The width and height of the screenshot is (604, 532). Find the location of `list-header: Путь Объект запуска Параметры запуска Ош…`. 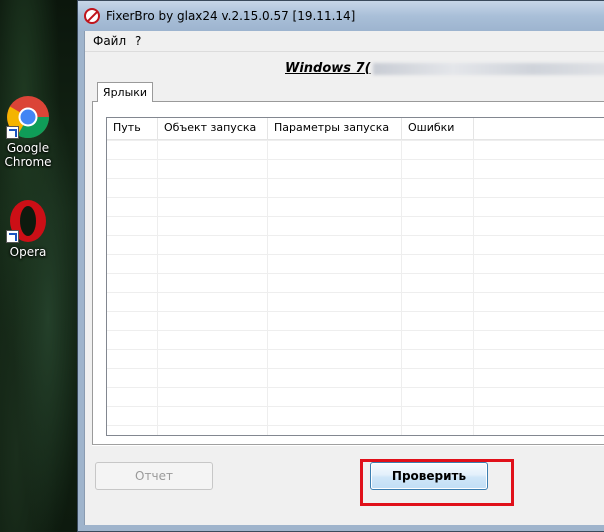

list-header: Путь Объект запуска Параметры запуска Ош… is located at coordinates (355, 129).